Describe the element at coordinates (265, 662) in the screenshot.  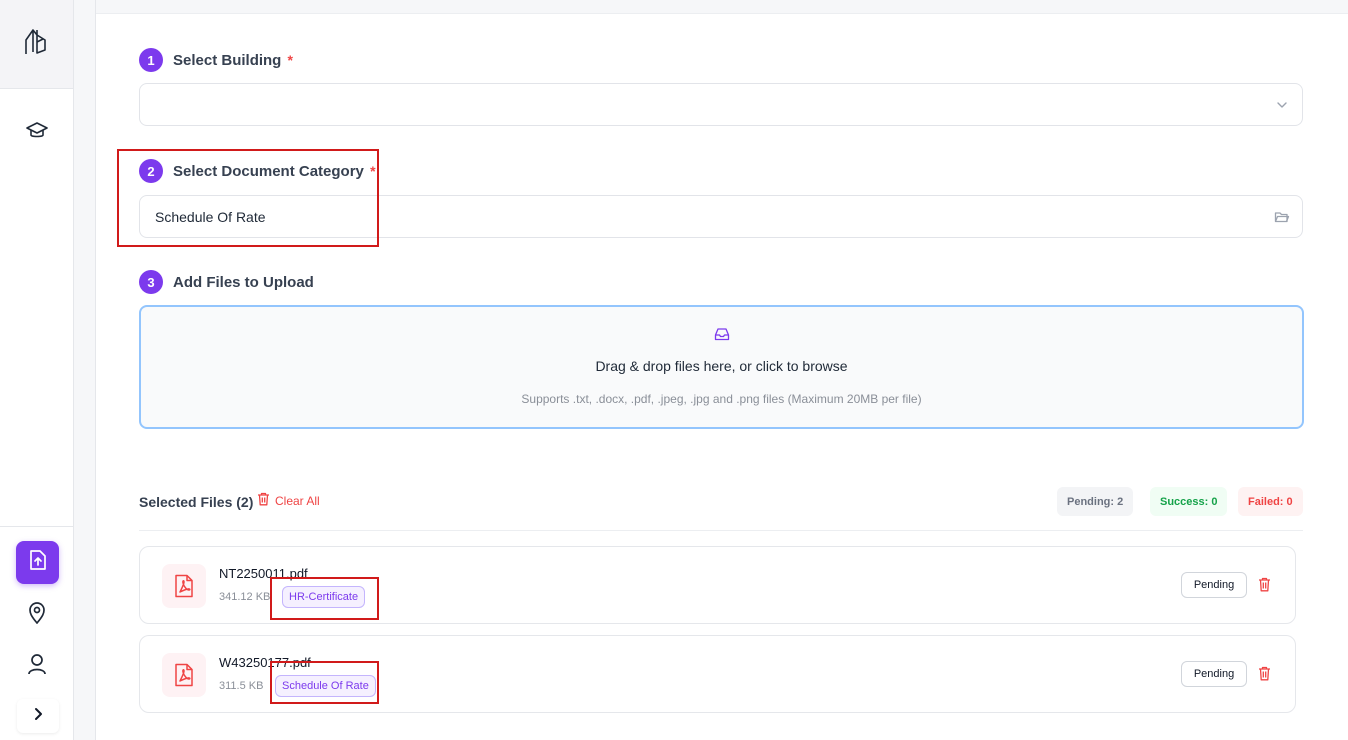
I see `file-name: W43250177.pdf` at that location.